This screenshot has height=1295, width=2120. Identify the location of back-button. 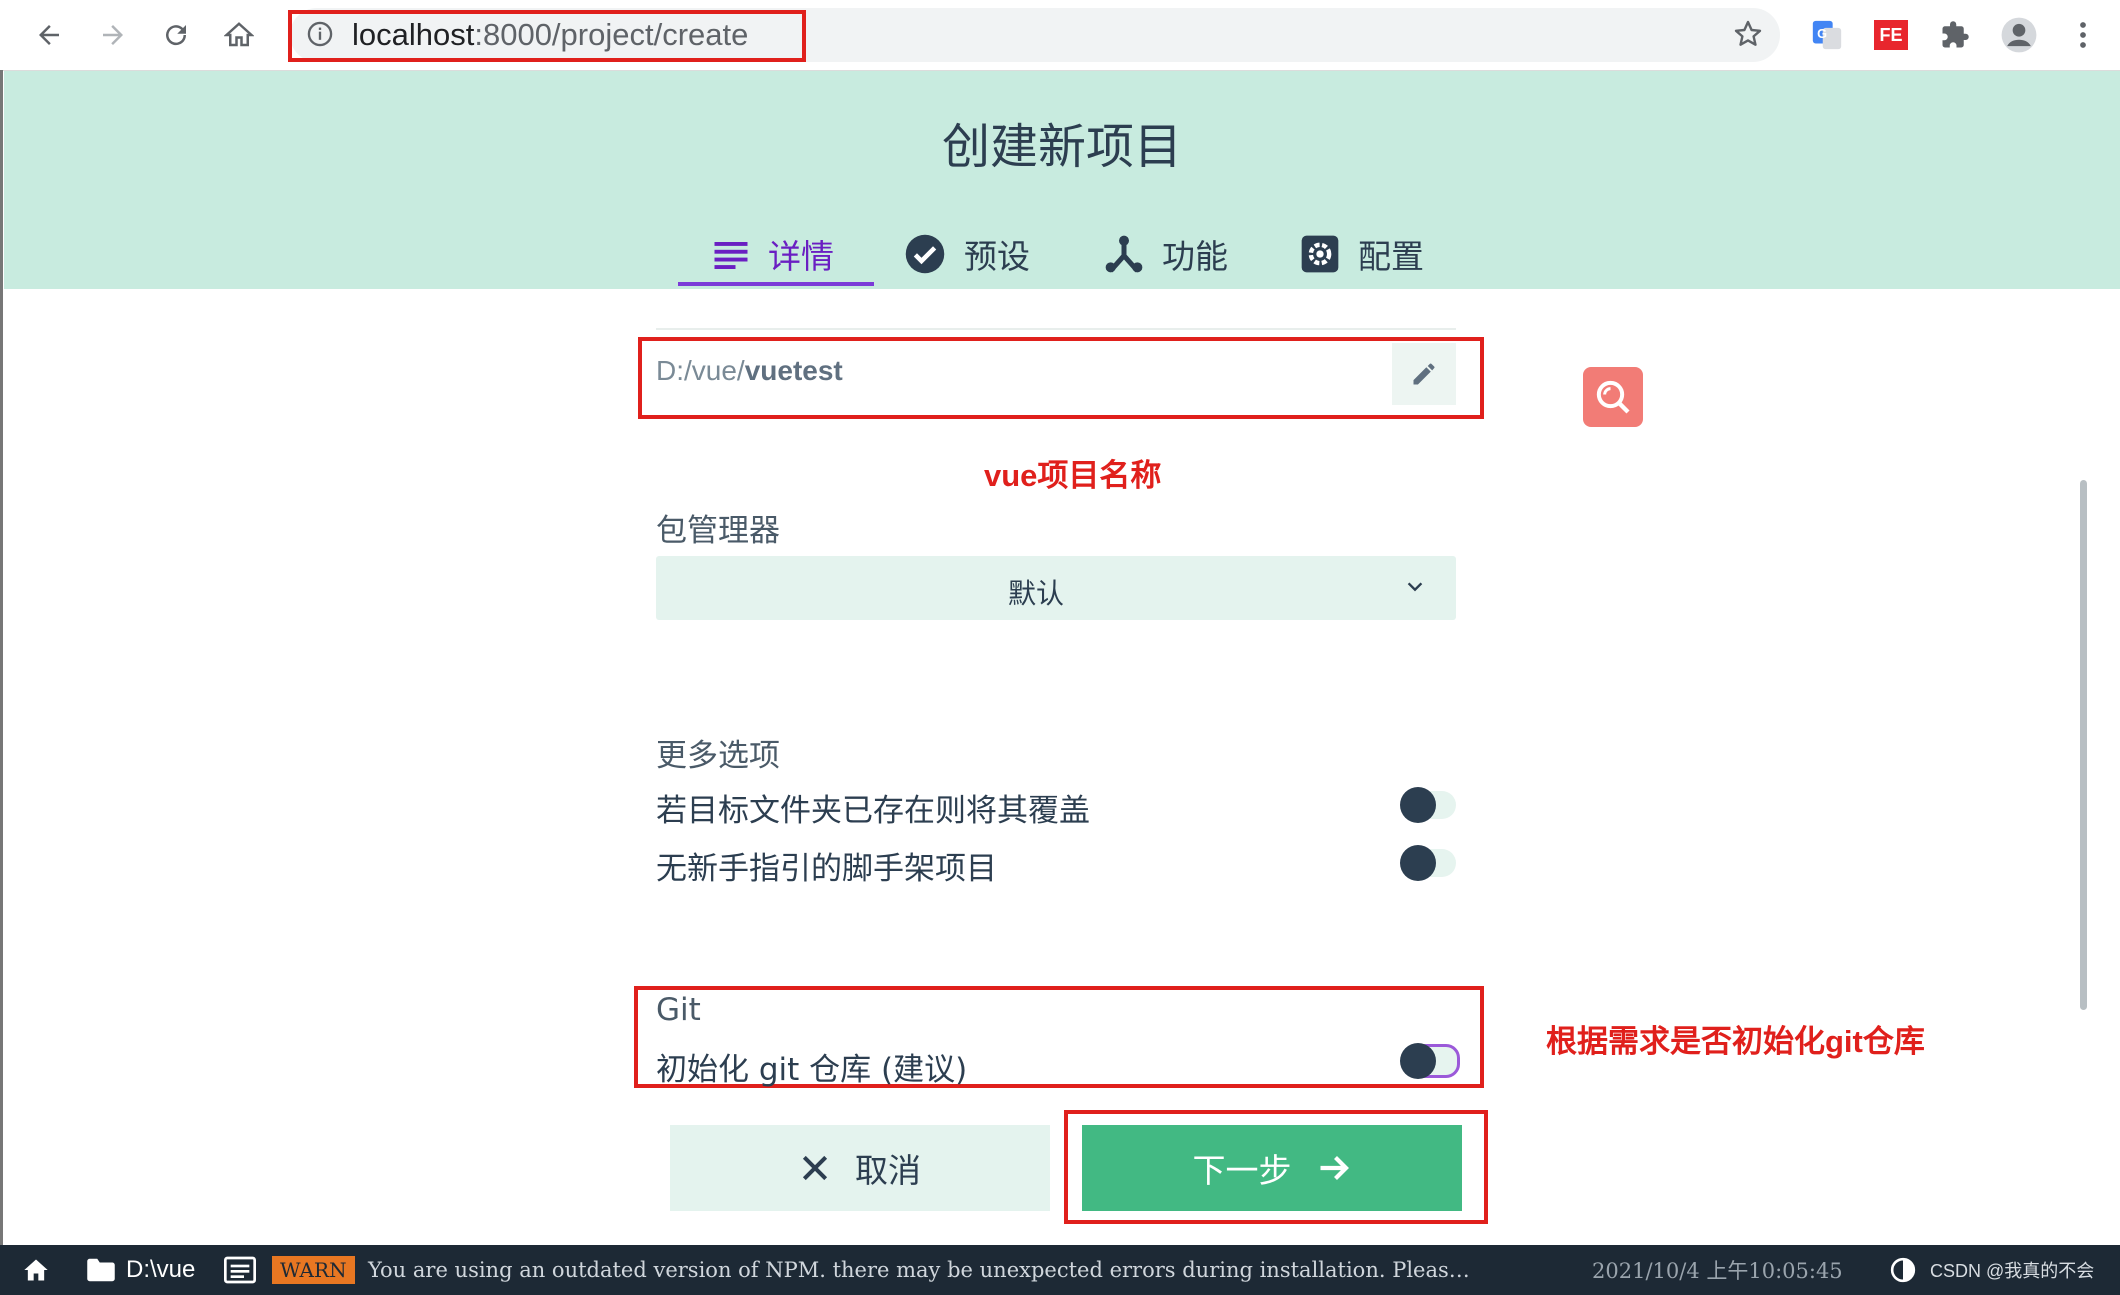
(49, 35).